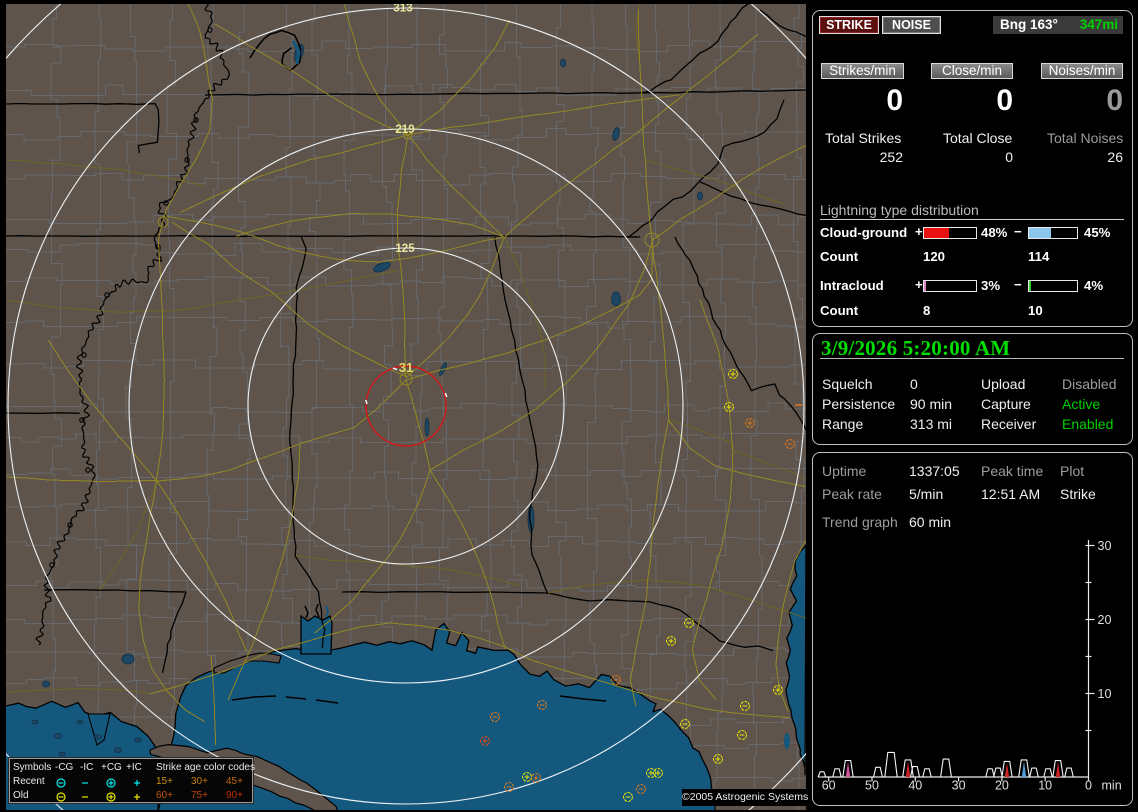 This screenshot has width=1138, height=812. What do you see at coordinates (406, 367) in the screenshot?
I see `svg-text: 31` at bounding box center [406, 367].